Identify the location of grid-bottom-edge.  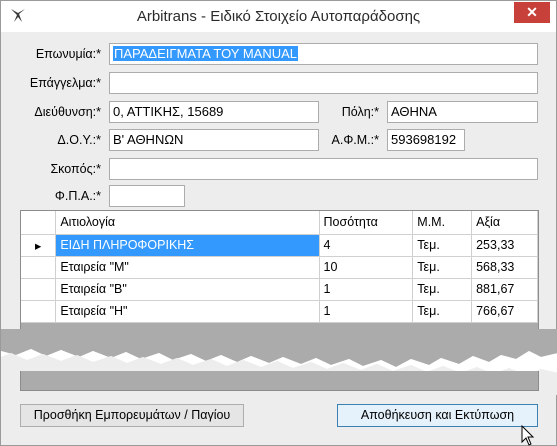
(279, 381).